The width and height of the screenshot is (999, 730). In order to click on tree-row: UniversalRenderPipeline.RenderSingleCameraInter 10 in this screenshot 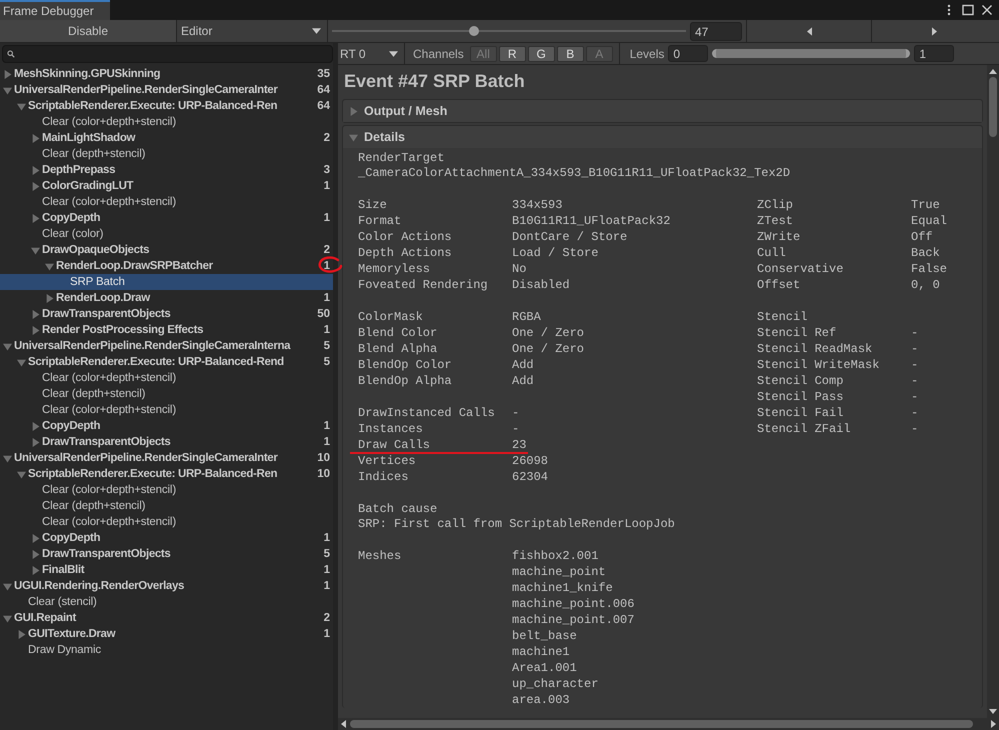, I will do `click(166, 458)`.